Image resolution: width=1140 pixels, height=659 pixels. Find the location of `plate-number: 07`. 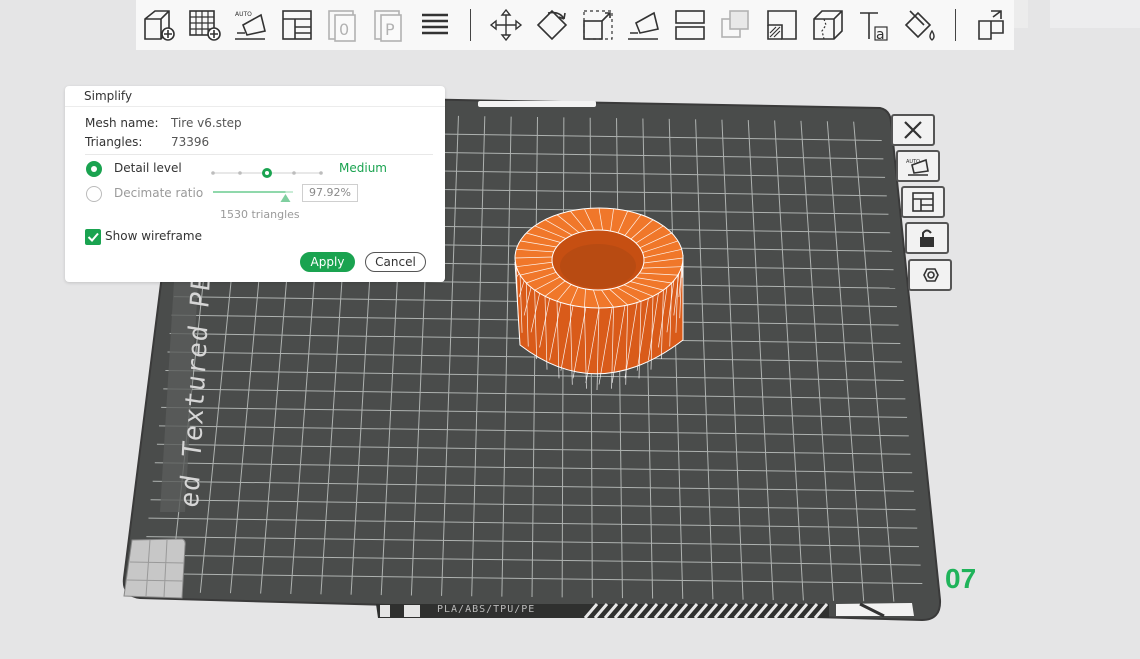

plate-number: 07 is located at coordinates (961, 578).